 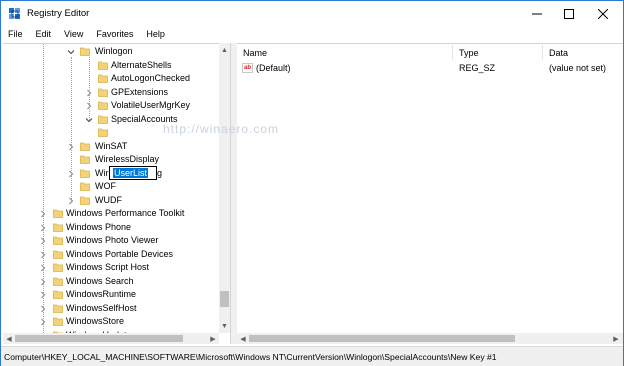 What do you see at coordinates (583, 52) in the screenshot?
I see `column-header-data: Data` at bounding box center [583, 52].